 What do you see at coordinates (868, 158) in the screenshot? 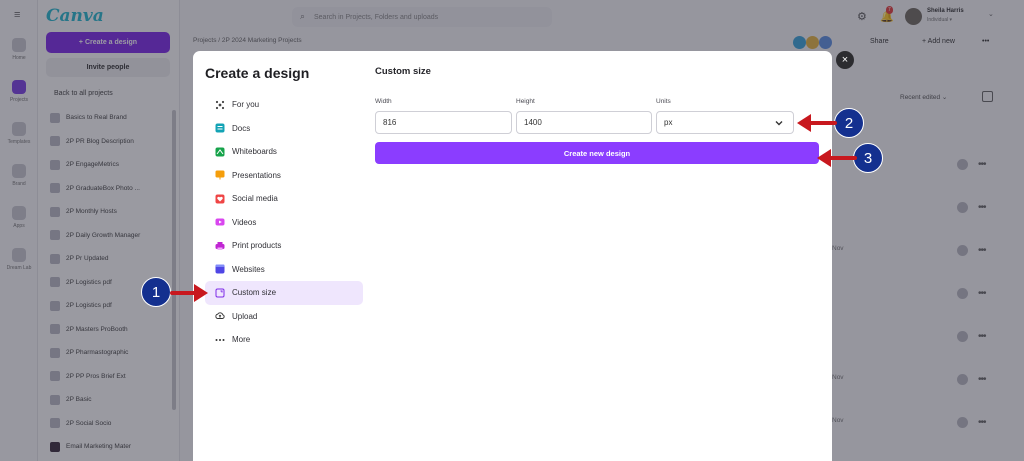
I see `step-3-marker: 3` at bounding box center [868, 158].